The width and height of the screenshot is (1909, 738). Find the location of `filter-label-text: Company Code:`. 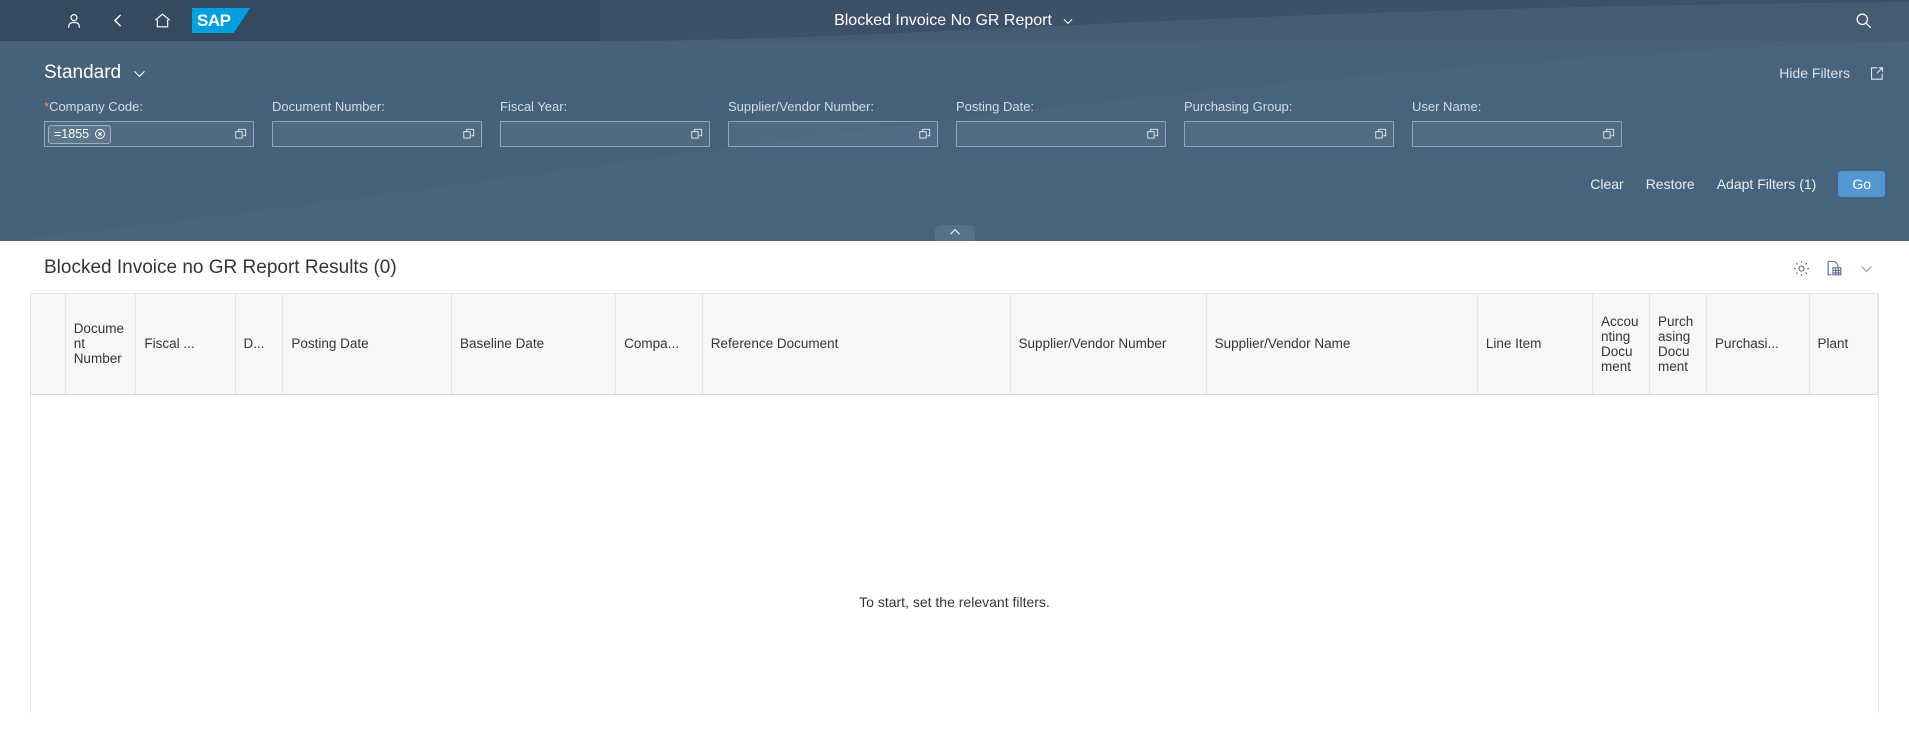

filter-label-text: Company Code: is located at coordinates (96, 106).